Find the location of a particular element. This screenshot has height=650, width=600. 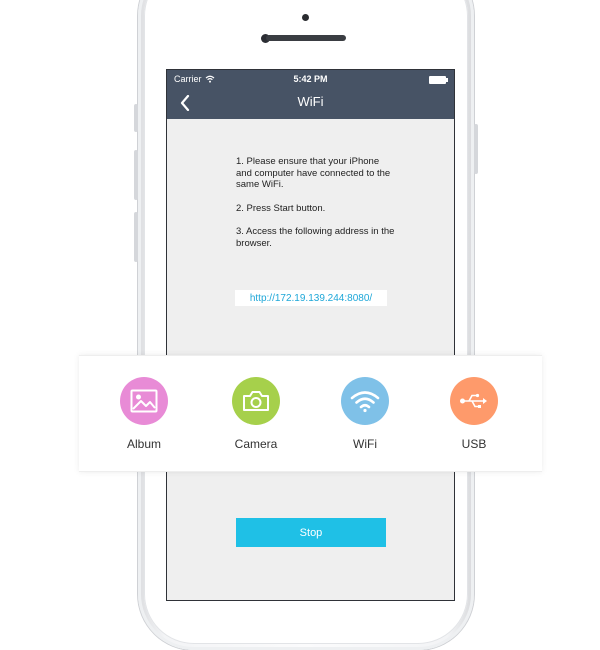

wifi-icon is located at coordinates (365, 402).